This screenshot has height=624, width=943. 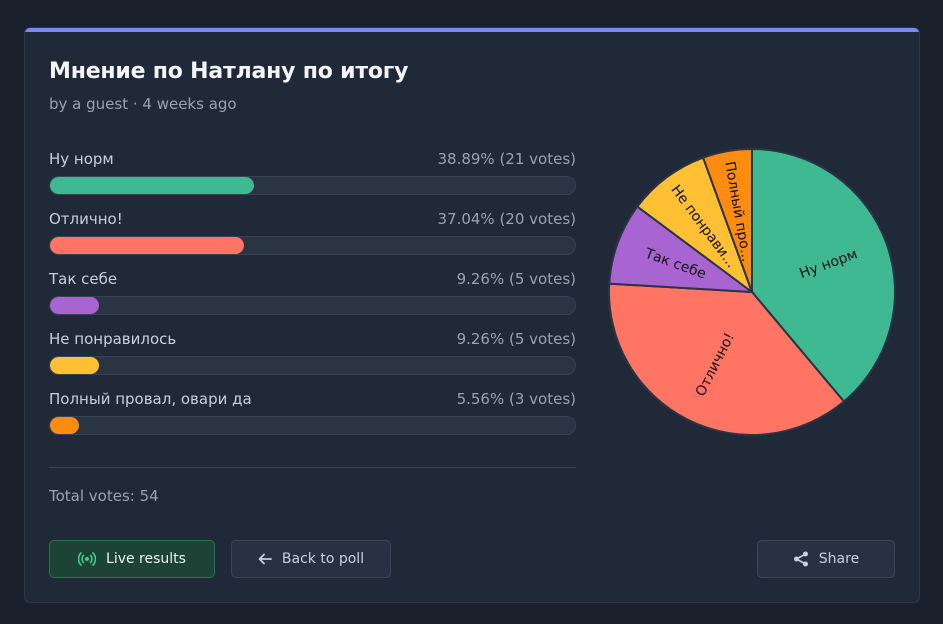 What do you see at coordinates (229, 71) in the screenshot?
I see `poll-title: Мнение по Натлану по итогу` at bounding box center [229, 71].